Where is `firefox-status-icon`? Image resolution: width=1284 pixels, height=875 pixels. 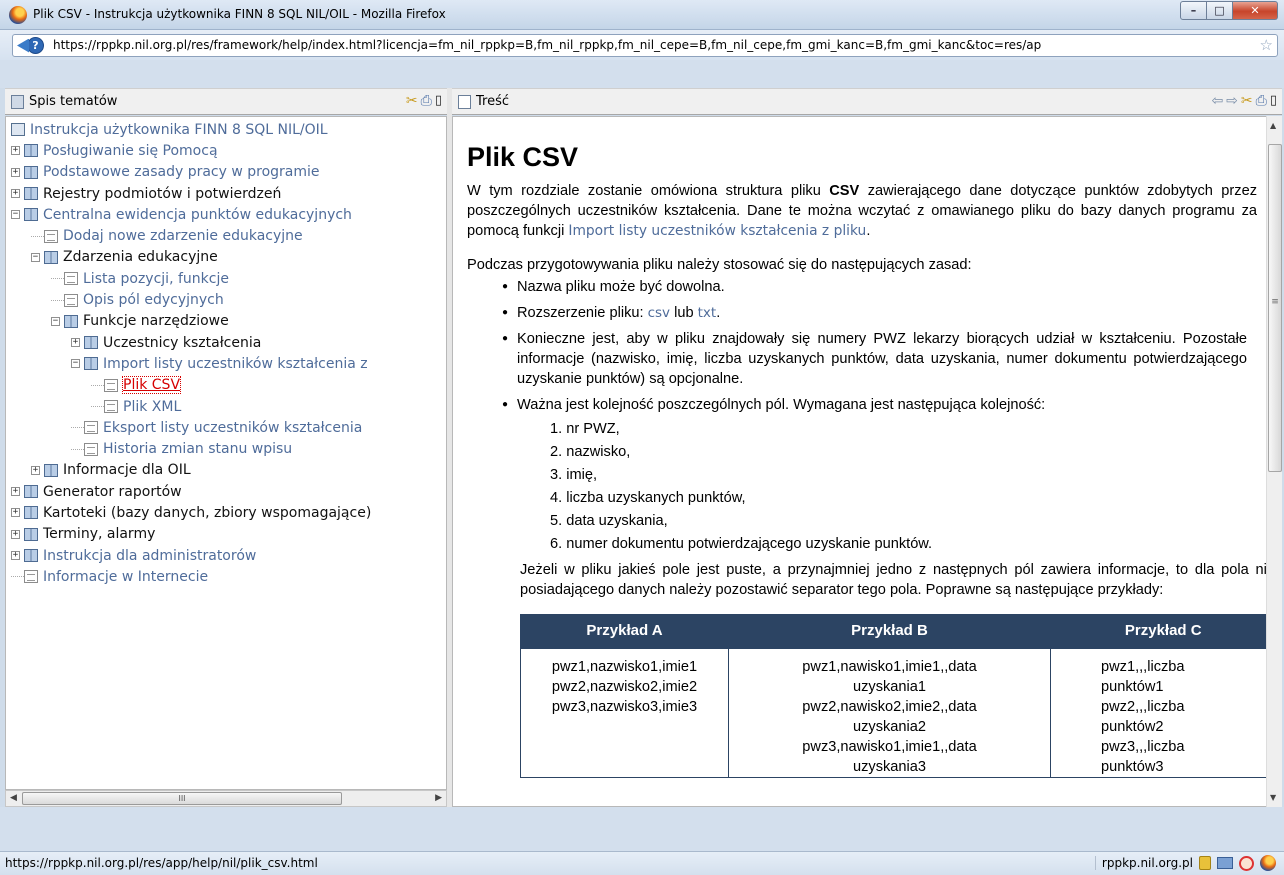 firefox-status-icon is located at coordinates (1268, 863).